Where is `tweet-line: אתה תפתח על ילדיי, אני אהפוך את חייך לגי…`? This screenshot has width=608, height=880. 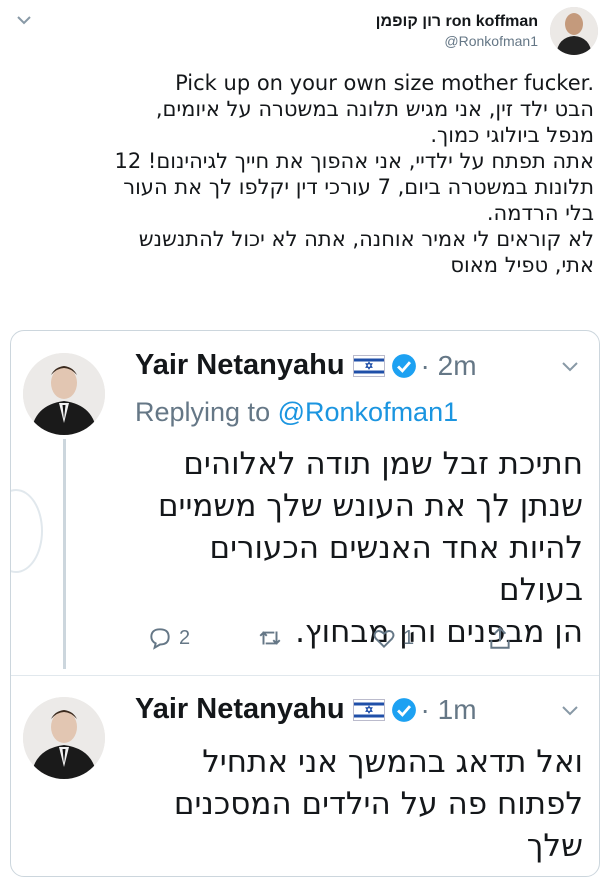
tweet-line: אתה תפתח על ילדיי, אני אהפוך את חייך לגי… is located at coordinates (354, 161).